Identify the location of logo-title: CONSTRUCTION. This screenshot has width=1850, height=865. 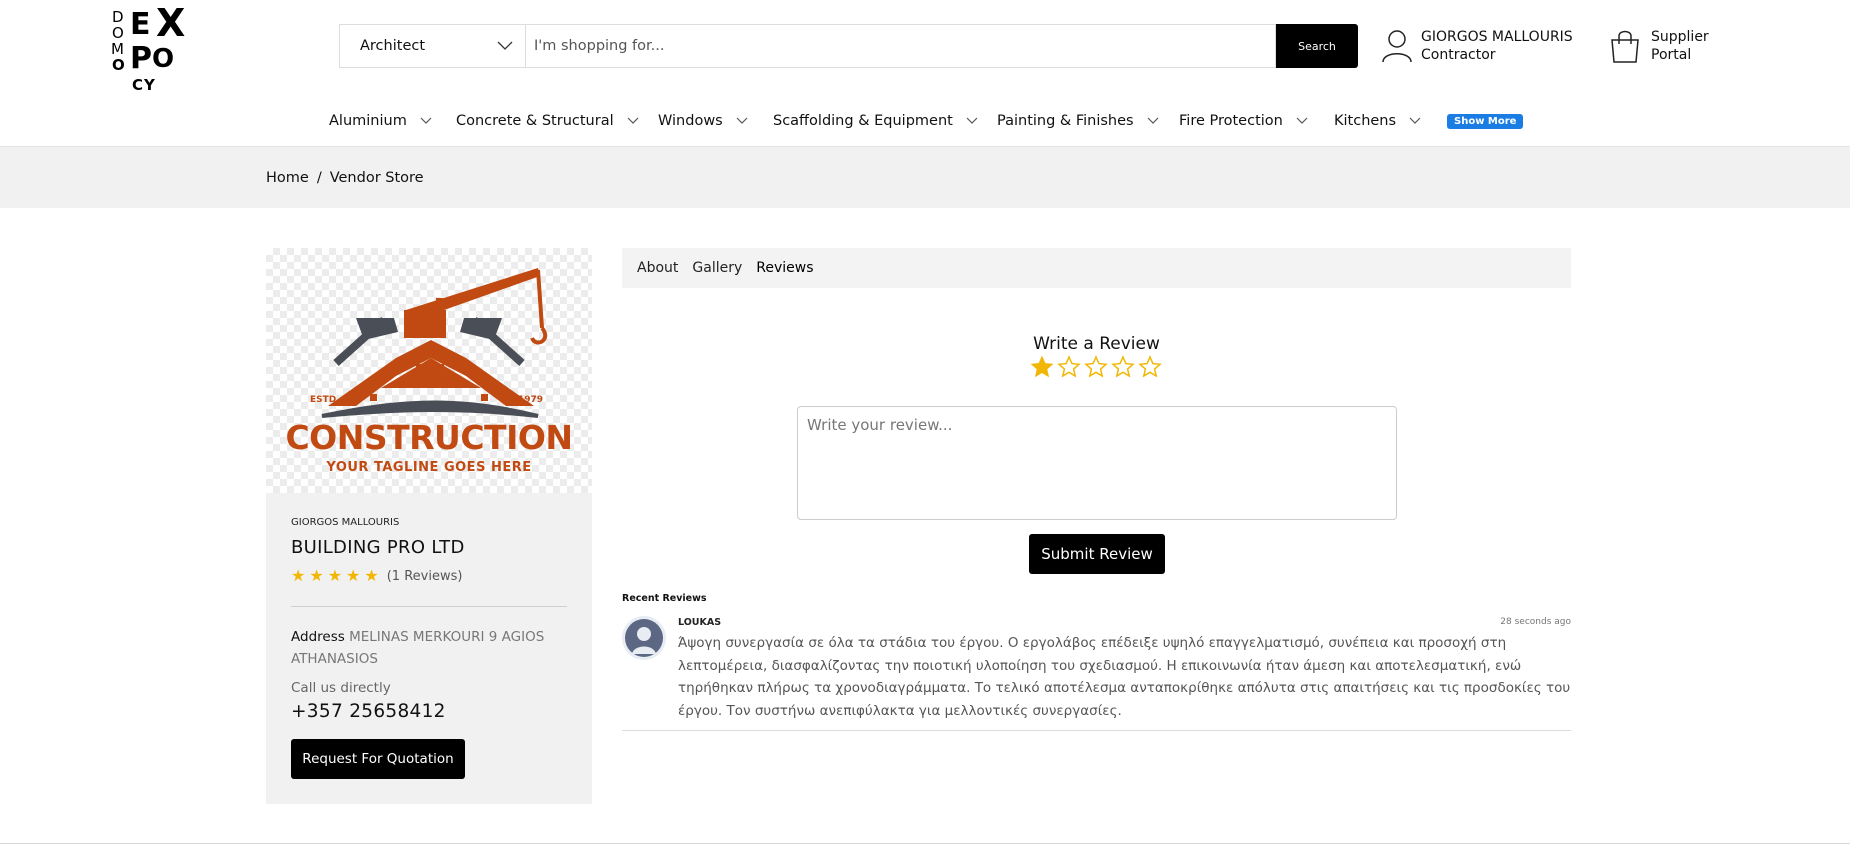
(429, 437).